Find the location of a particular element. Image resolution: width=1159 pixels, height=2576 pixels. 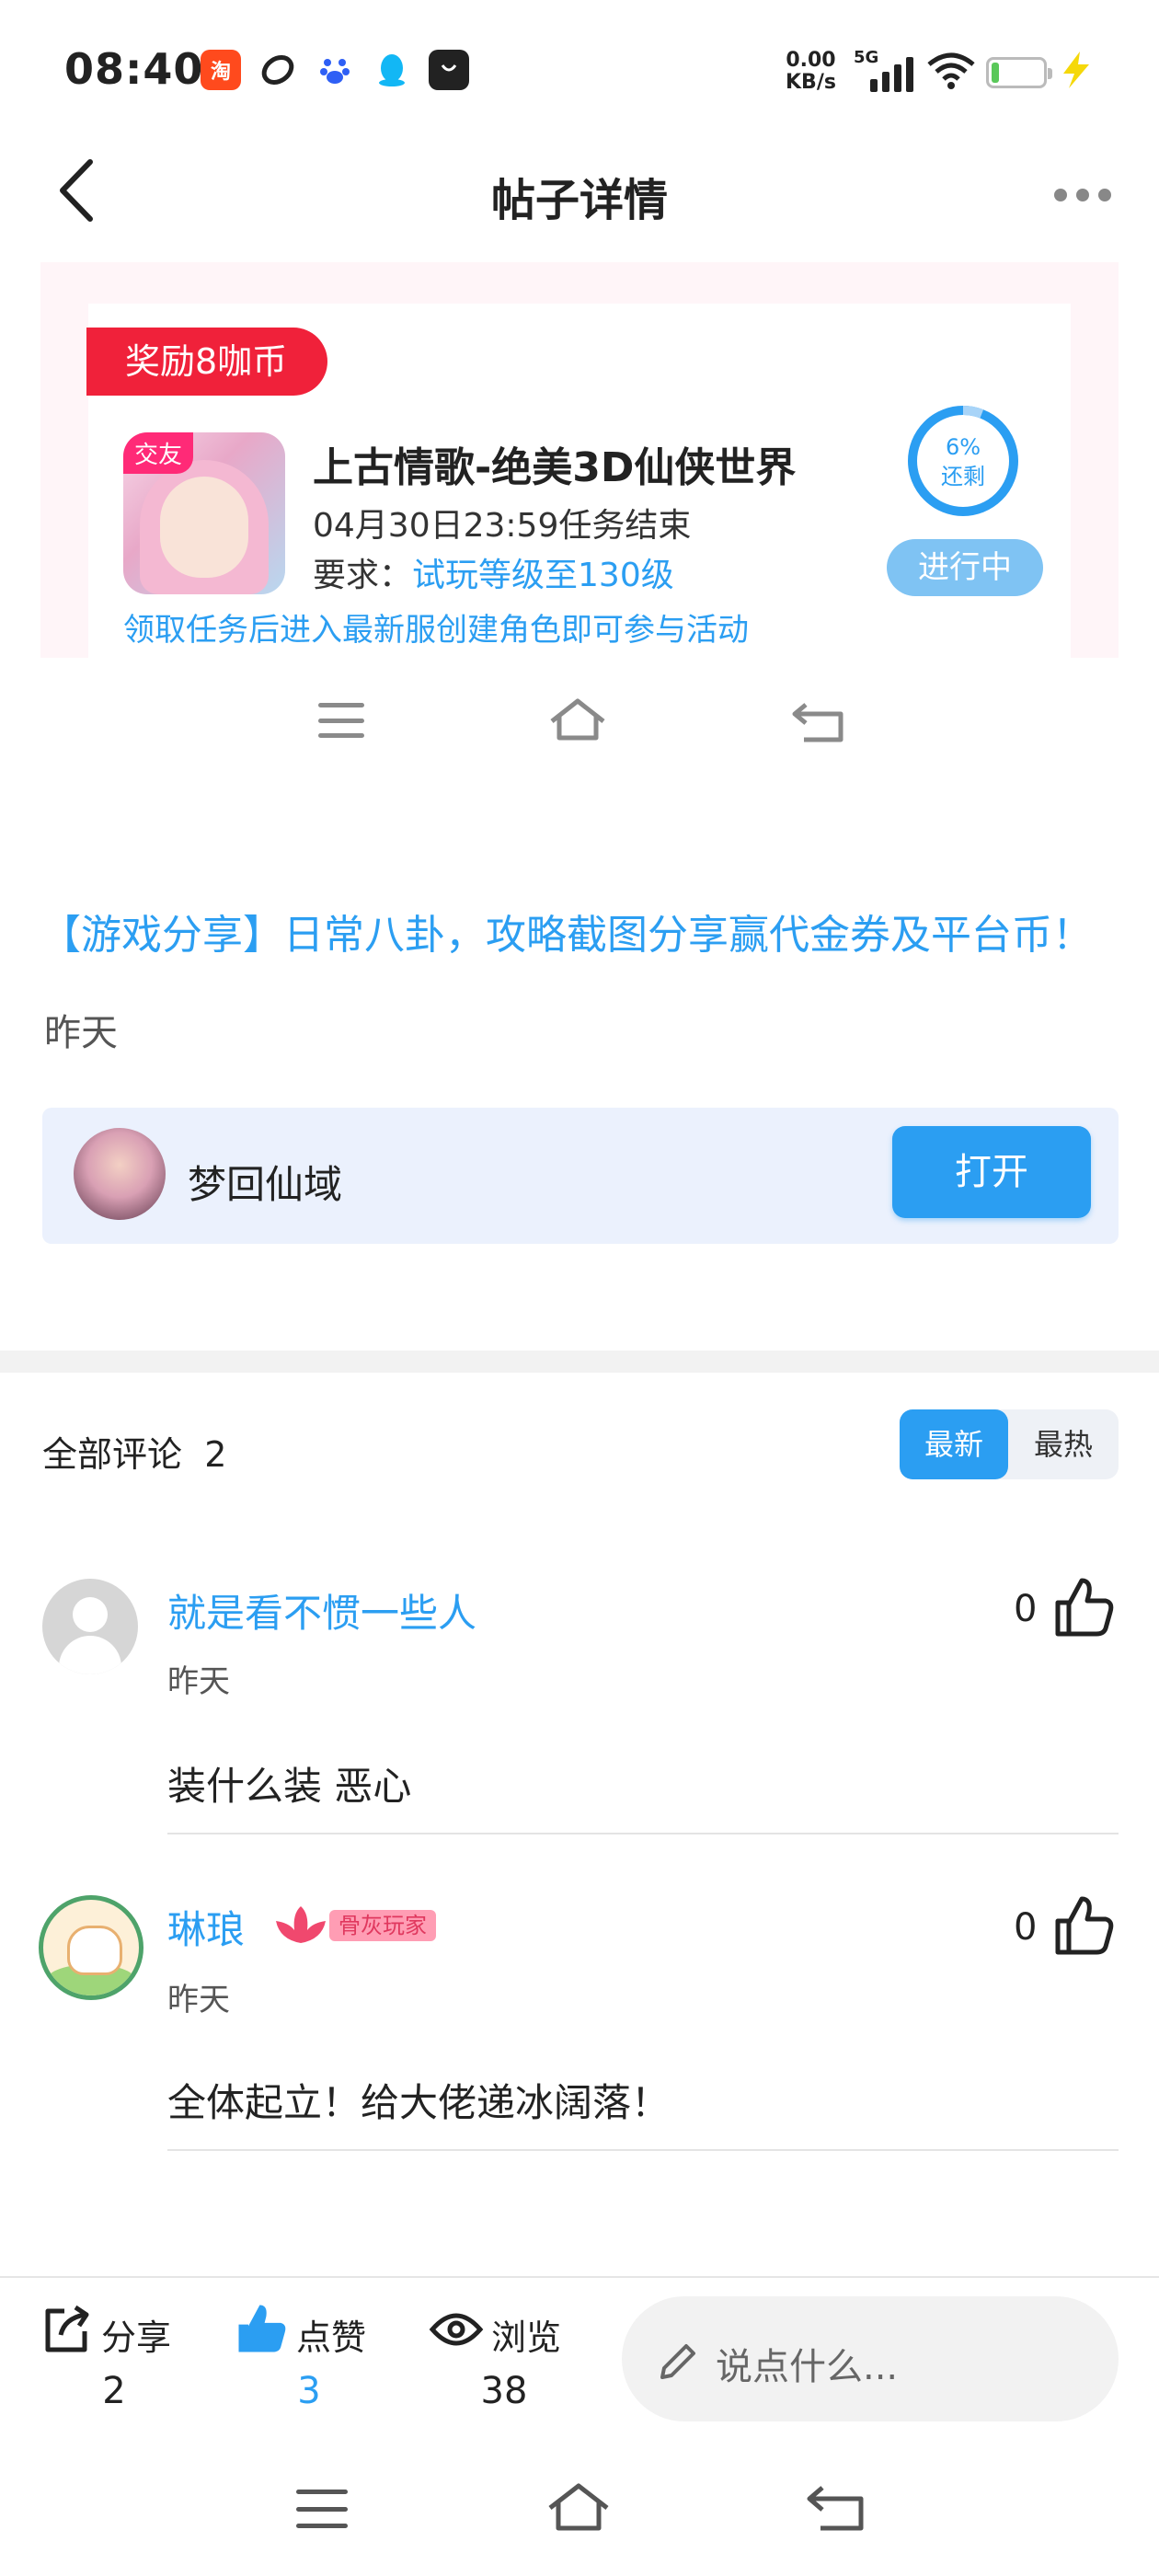

game-title: 上古情歌-绝美3D仙侠世界 is located at coordinates (555, 467).